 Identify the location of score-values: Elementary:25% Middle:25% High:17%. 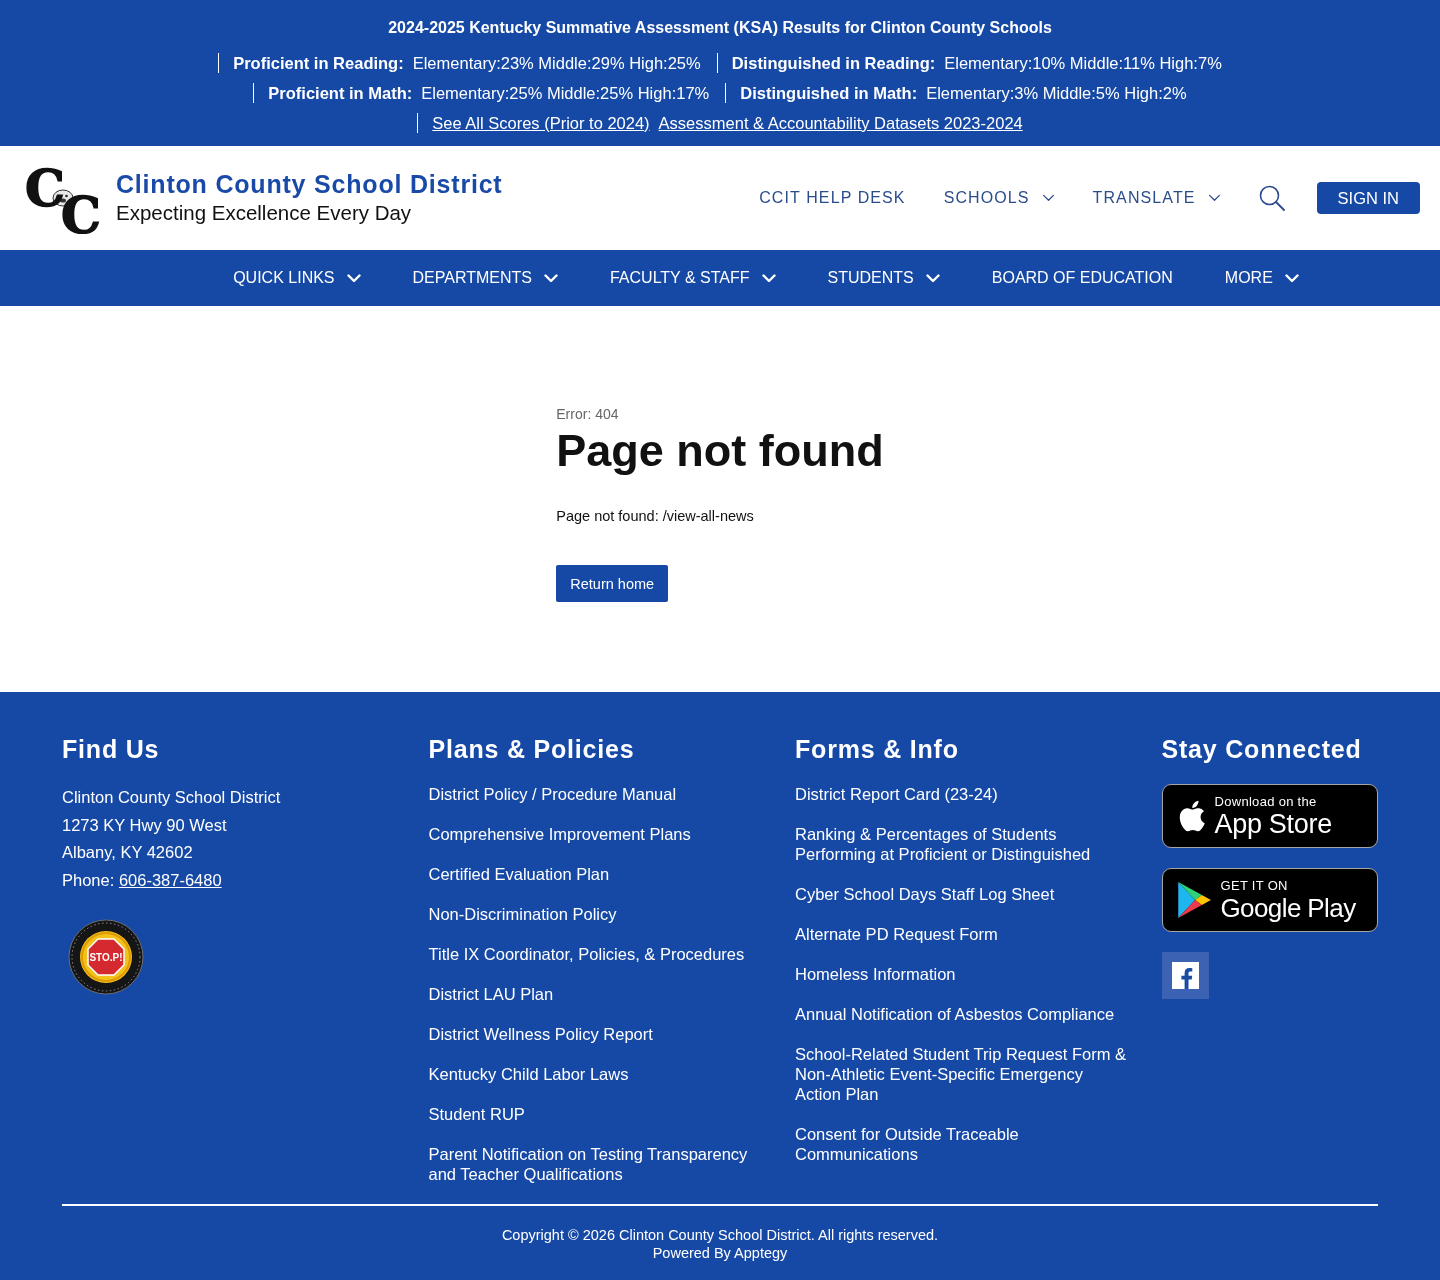
(565, 93).